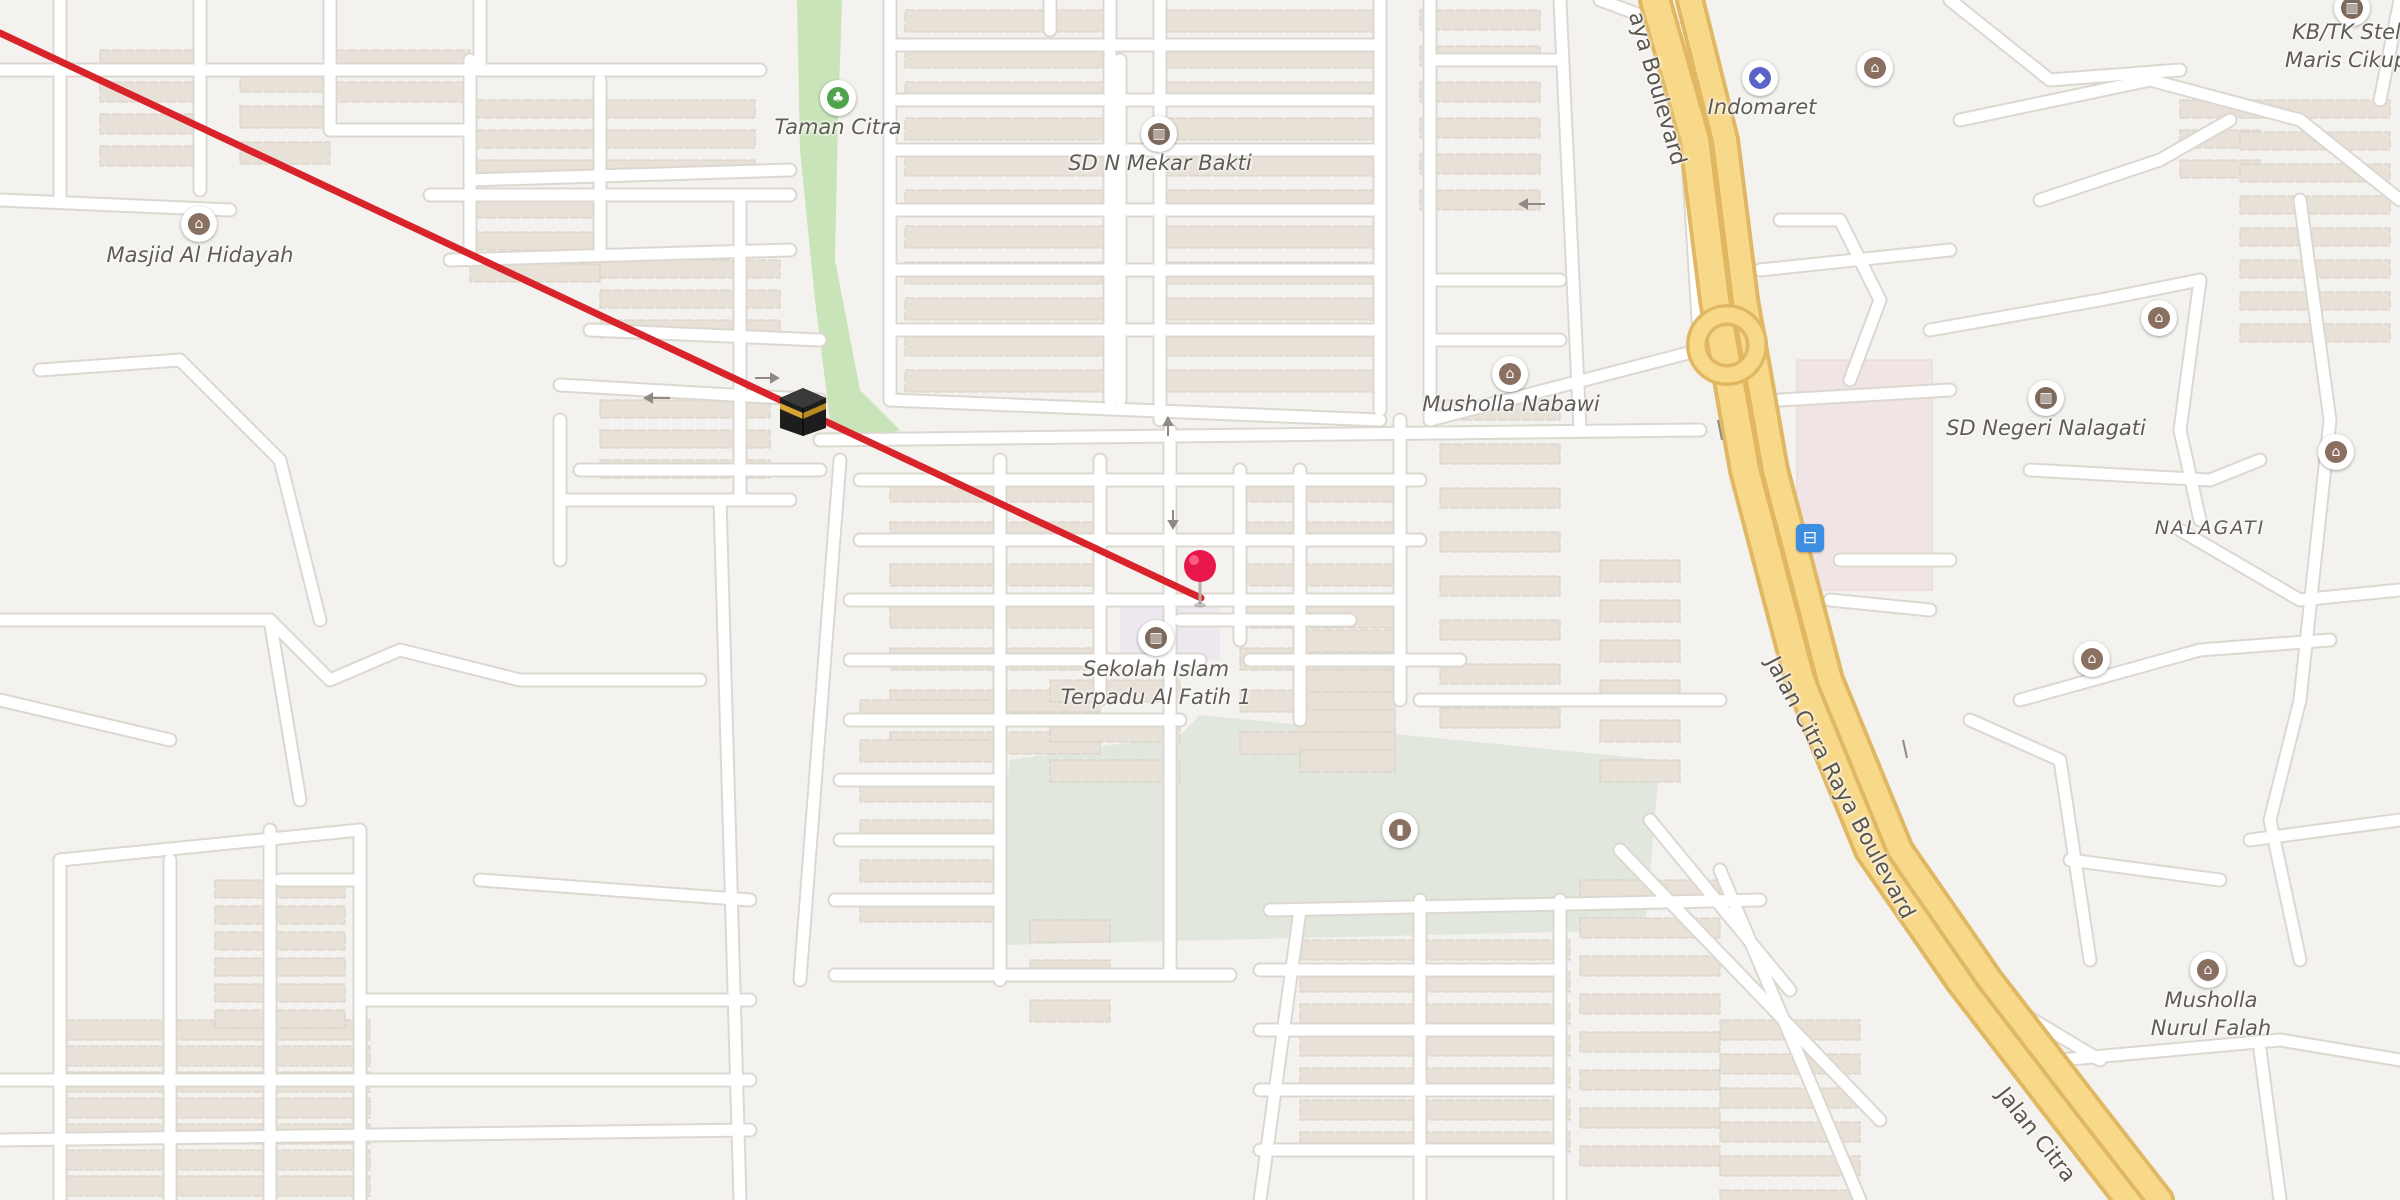 This screenshot has width=2400, height=1200. I want to click on place-label-musholla-nurul-line1: Musholla, so click(2211, 1000).